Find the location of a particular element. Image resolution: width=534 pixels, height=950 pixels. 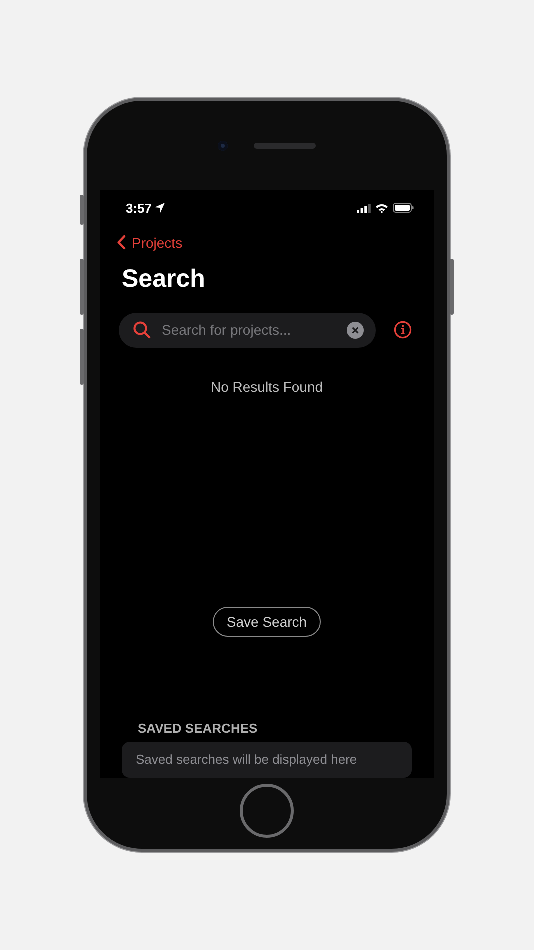

empty-message: No Results Found is located at coordinates (267, 386).